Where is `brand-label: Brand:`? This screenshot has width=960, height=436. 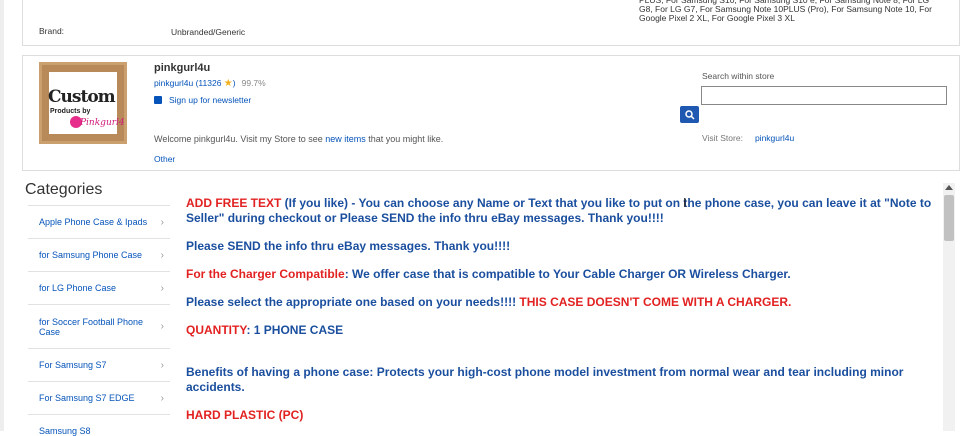 brand-label: Brand: is located at coordinates (52, 31).